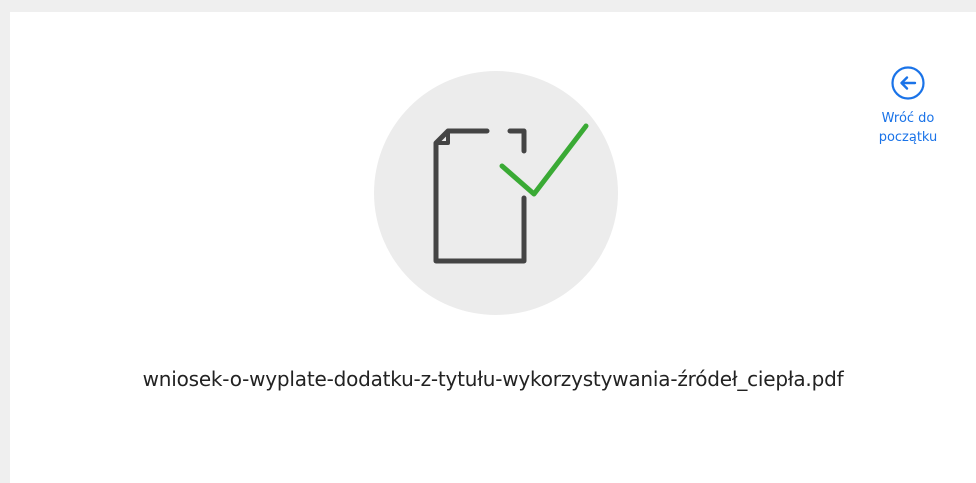 The image size is (976, 483). What do you see at coordinates (908, 106) in the screenshot?
I see `back-to-start-button: Wróć do początku` at bounding box center [908, 106].